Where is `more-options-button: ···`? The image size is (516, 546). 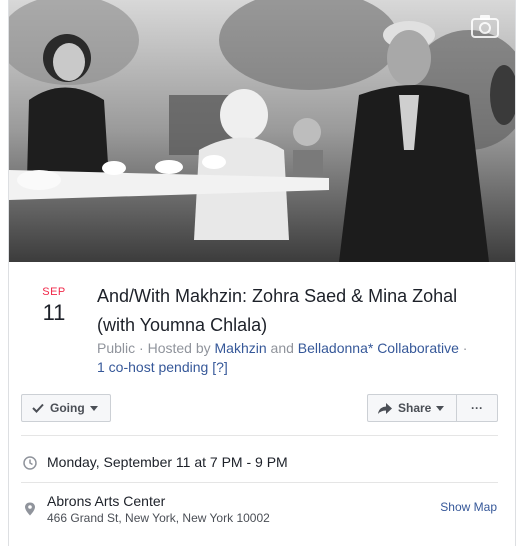 more-options-button: ··· is located at coordinates (477, 408).